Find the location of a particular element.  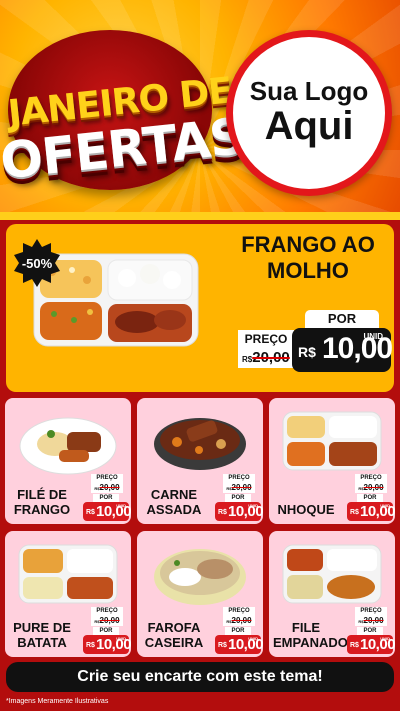

product-name: NHOQUE is located at coordinates (306, 510).